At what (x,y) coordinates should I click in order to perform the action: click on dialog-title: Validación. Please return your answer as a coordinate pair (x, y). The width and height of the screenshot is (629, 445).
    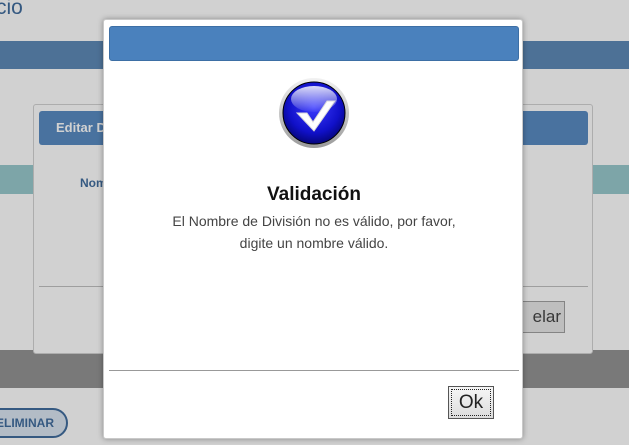
    Looking at the image, I should click on (314, 194).